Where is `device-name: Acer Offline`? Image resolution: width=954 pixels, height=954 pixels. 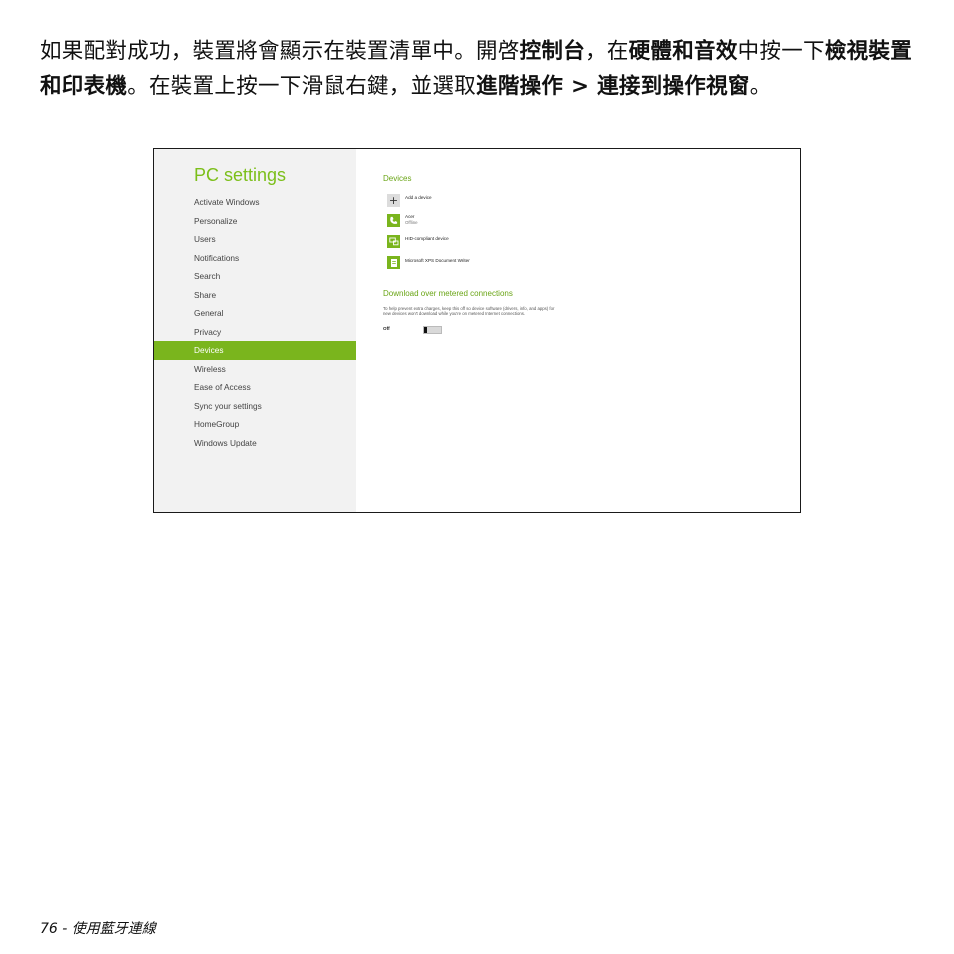
device-name: Acer Offline is located at coordinates (411, 219).